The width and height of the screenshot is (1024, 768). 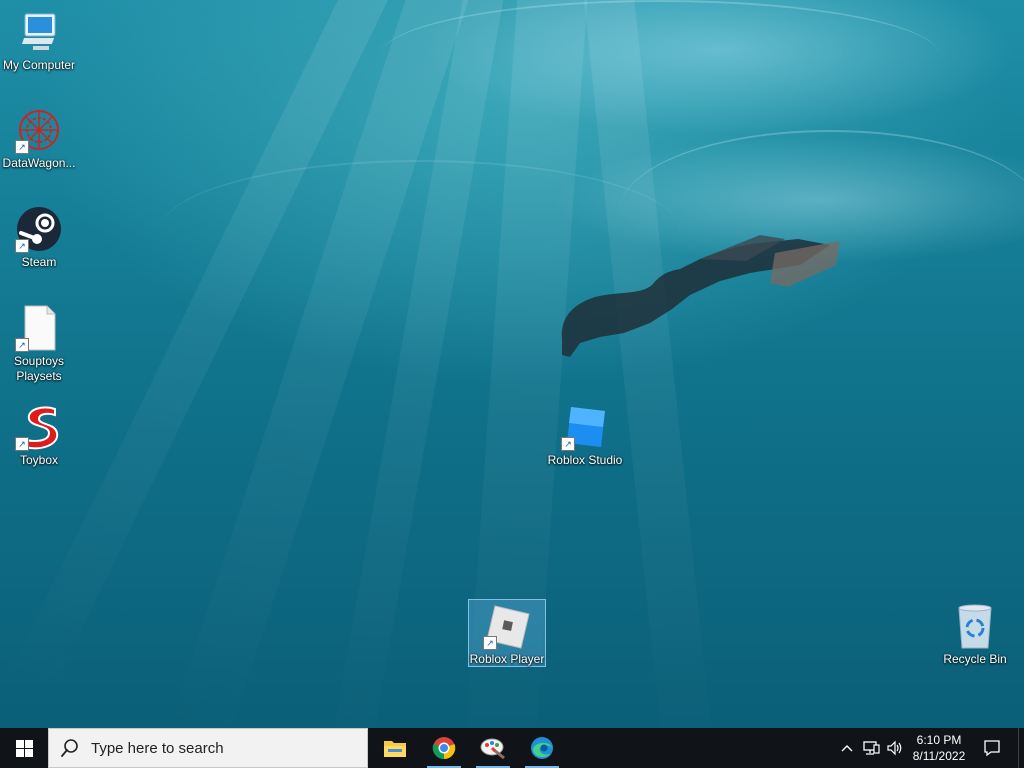 I want to click on show-hidden-icons-button, so click(x=847, y=748).